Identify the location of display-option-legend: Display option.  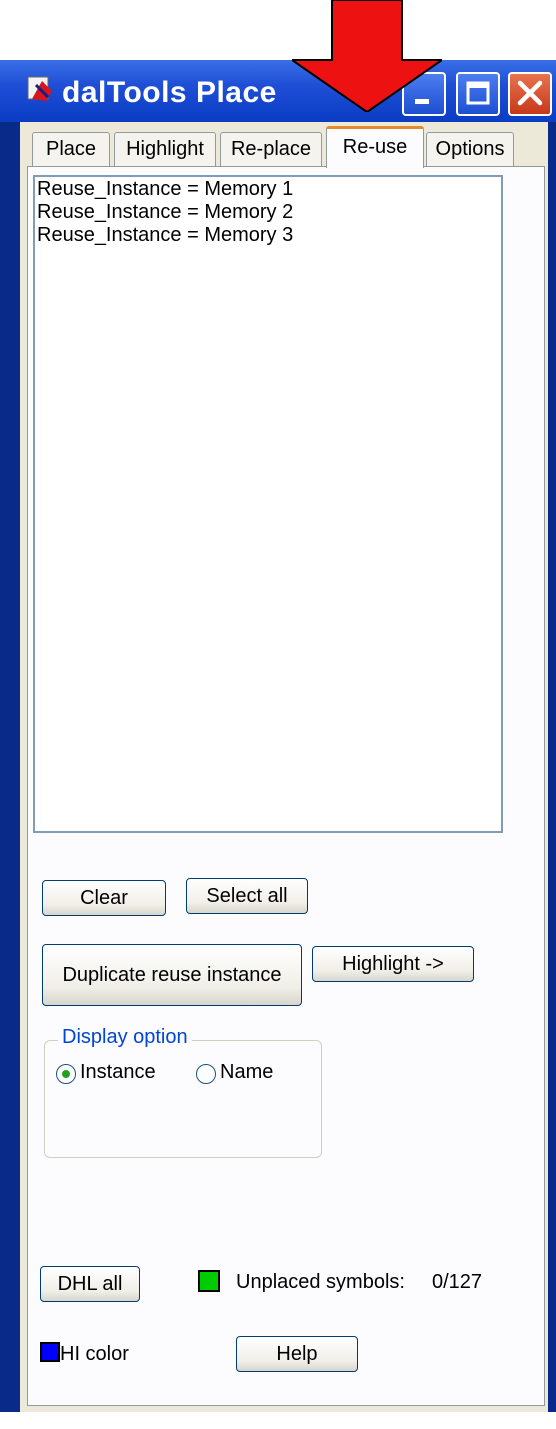
(125, 1037).